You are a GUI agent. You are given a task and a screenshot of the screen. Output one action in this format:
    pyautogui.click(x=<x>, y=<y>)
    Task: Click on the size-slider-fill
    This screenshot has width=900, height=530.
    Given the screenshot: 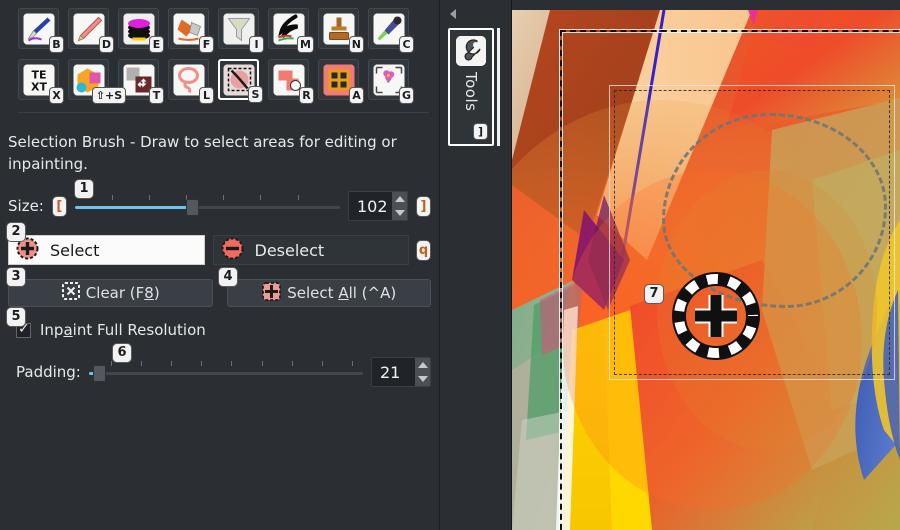 What is the action you would take?
    pyautogui.click(x=133, y=207)
    